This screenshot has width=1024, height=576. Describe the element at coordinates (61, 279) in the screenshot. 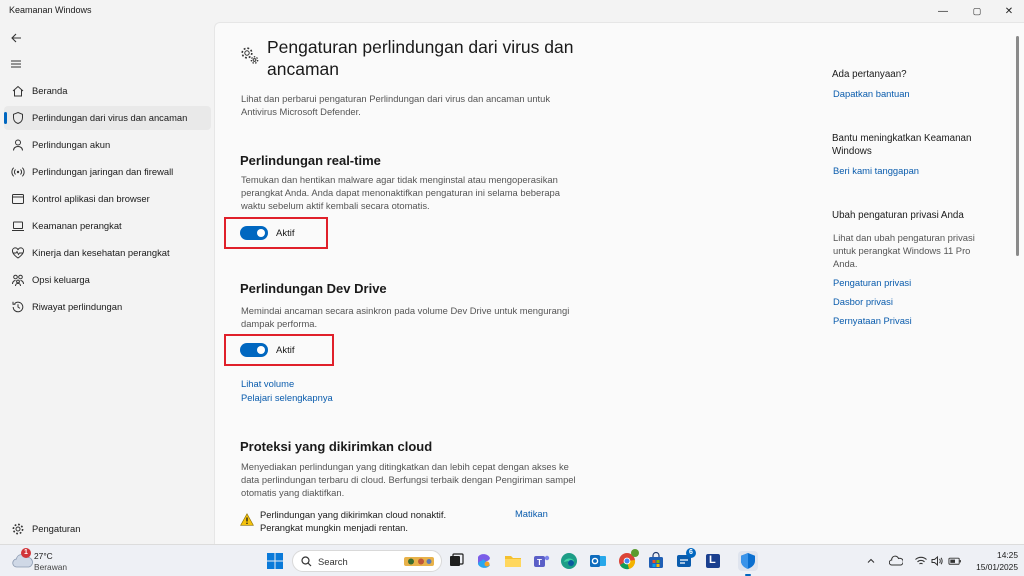

I see `sidebar-item-label: Opsi keluarga` at that location.